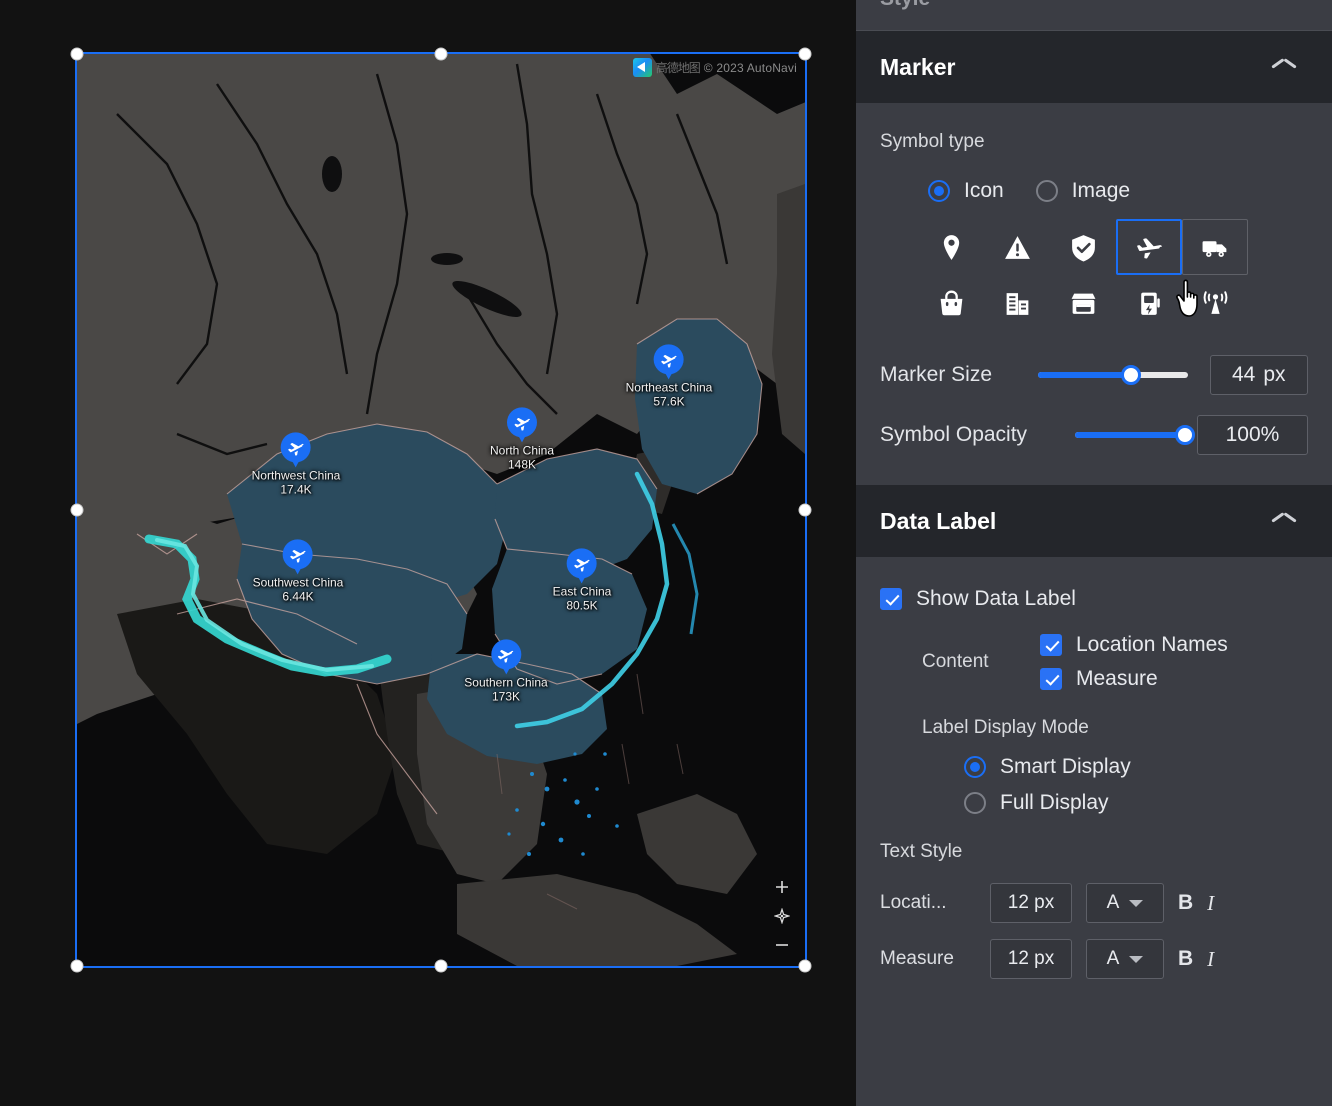 The width and height of the screenshot is (1332, 1106). What do you see at coordinates (1118, 191) in the screenshot?
I see `symbol-type-radio-group: Icon Image` at bounding box center [1118, 191].